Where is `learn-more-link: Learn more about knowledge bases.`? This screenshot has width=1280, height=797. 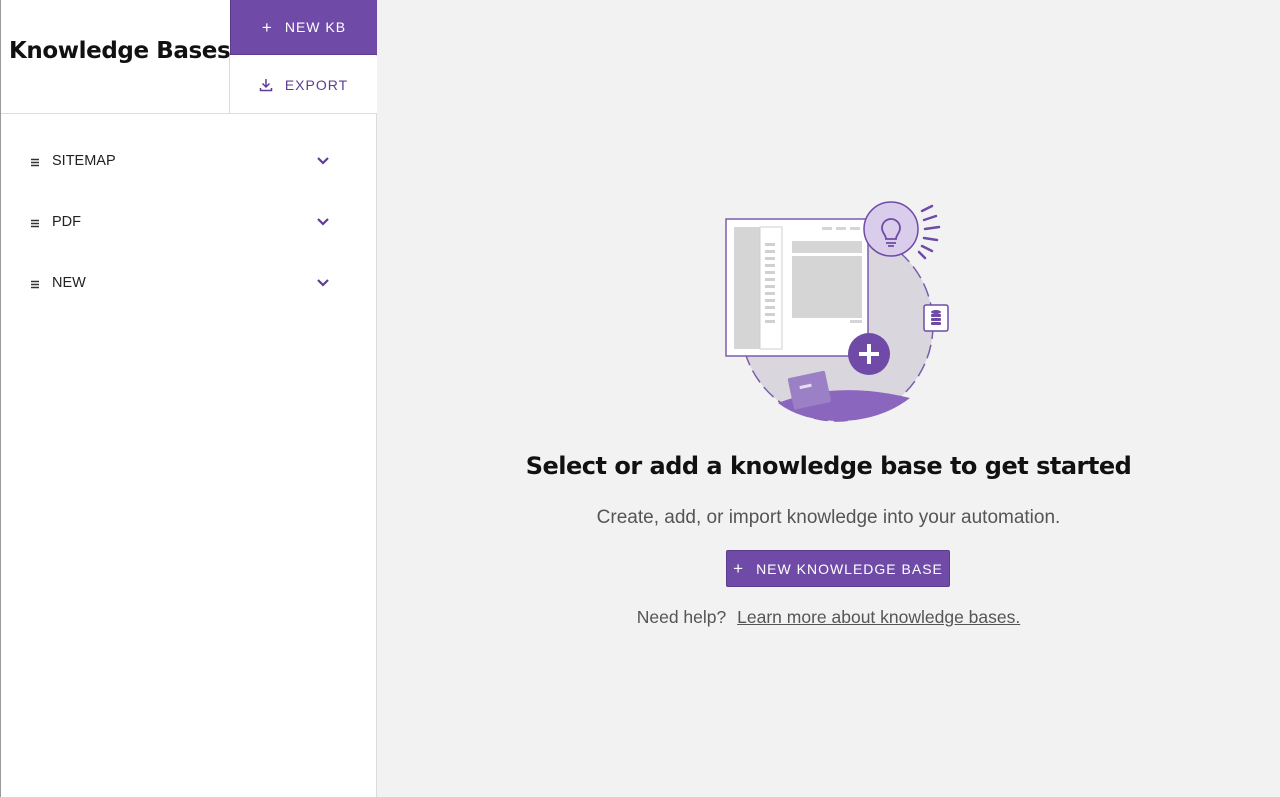
learn-more-link: Learn more about knowledge bases. is located at coordinates (878, 617).